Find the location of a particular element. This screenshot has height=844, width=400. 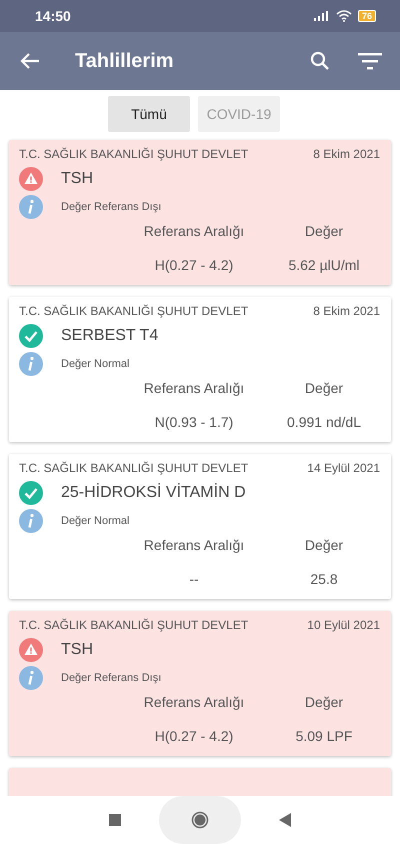

result-value: 5.09 LPF is located at coordinates (324, 736).